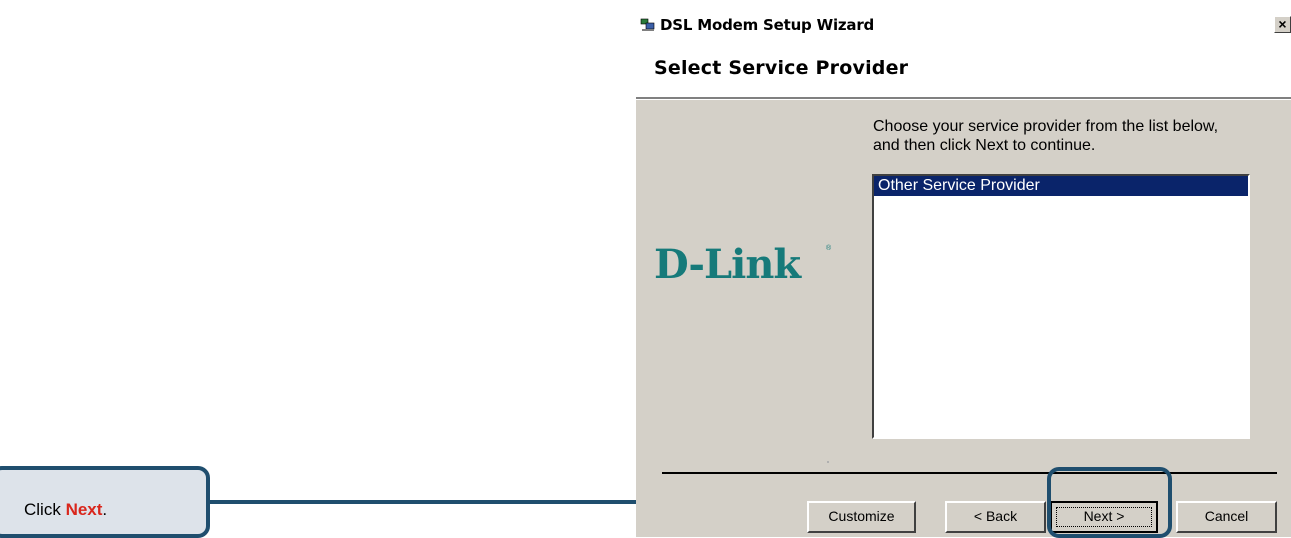 The height and width of the screenshot is (538, 1291). I want to click on title-bar: DSL Modem Setup Wizard ×, so click(963, 25).